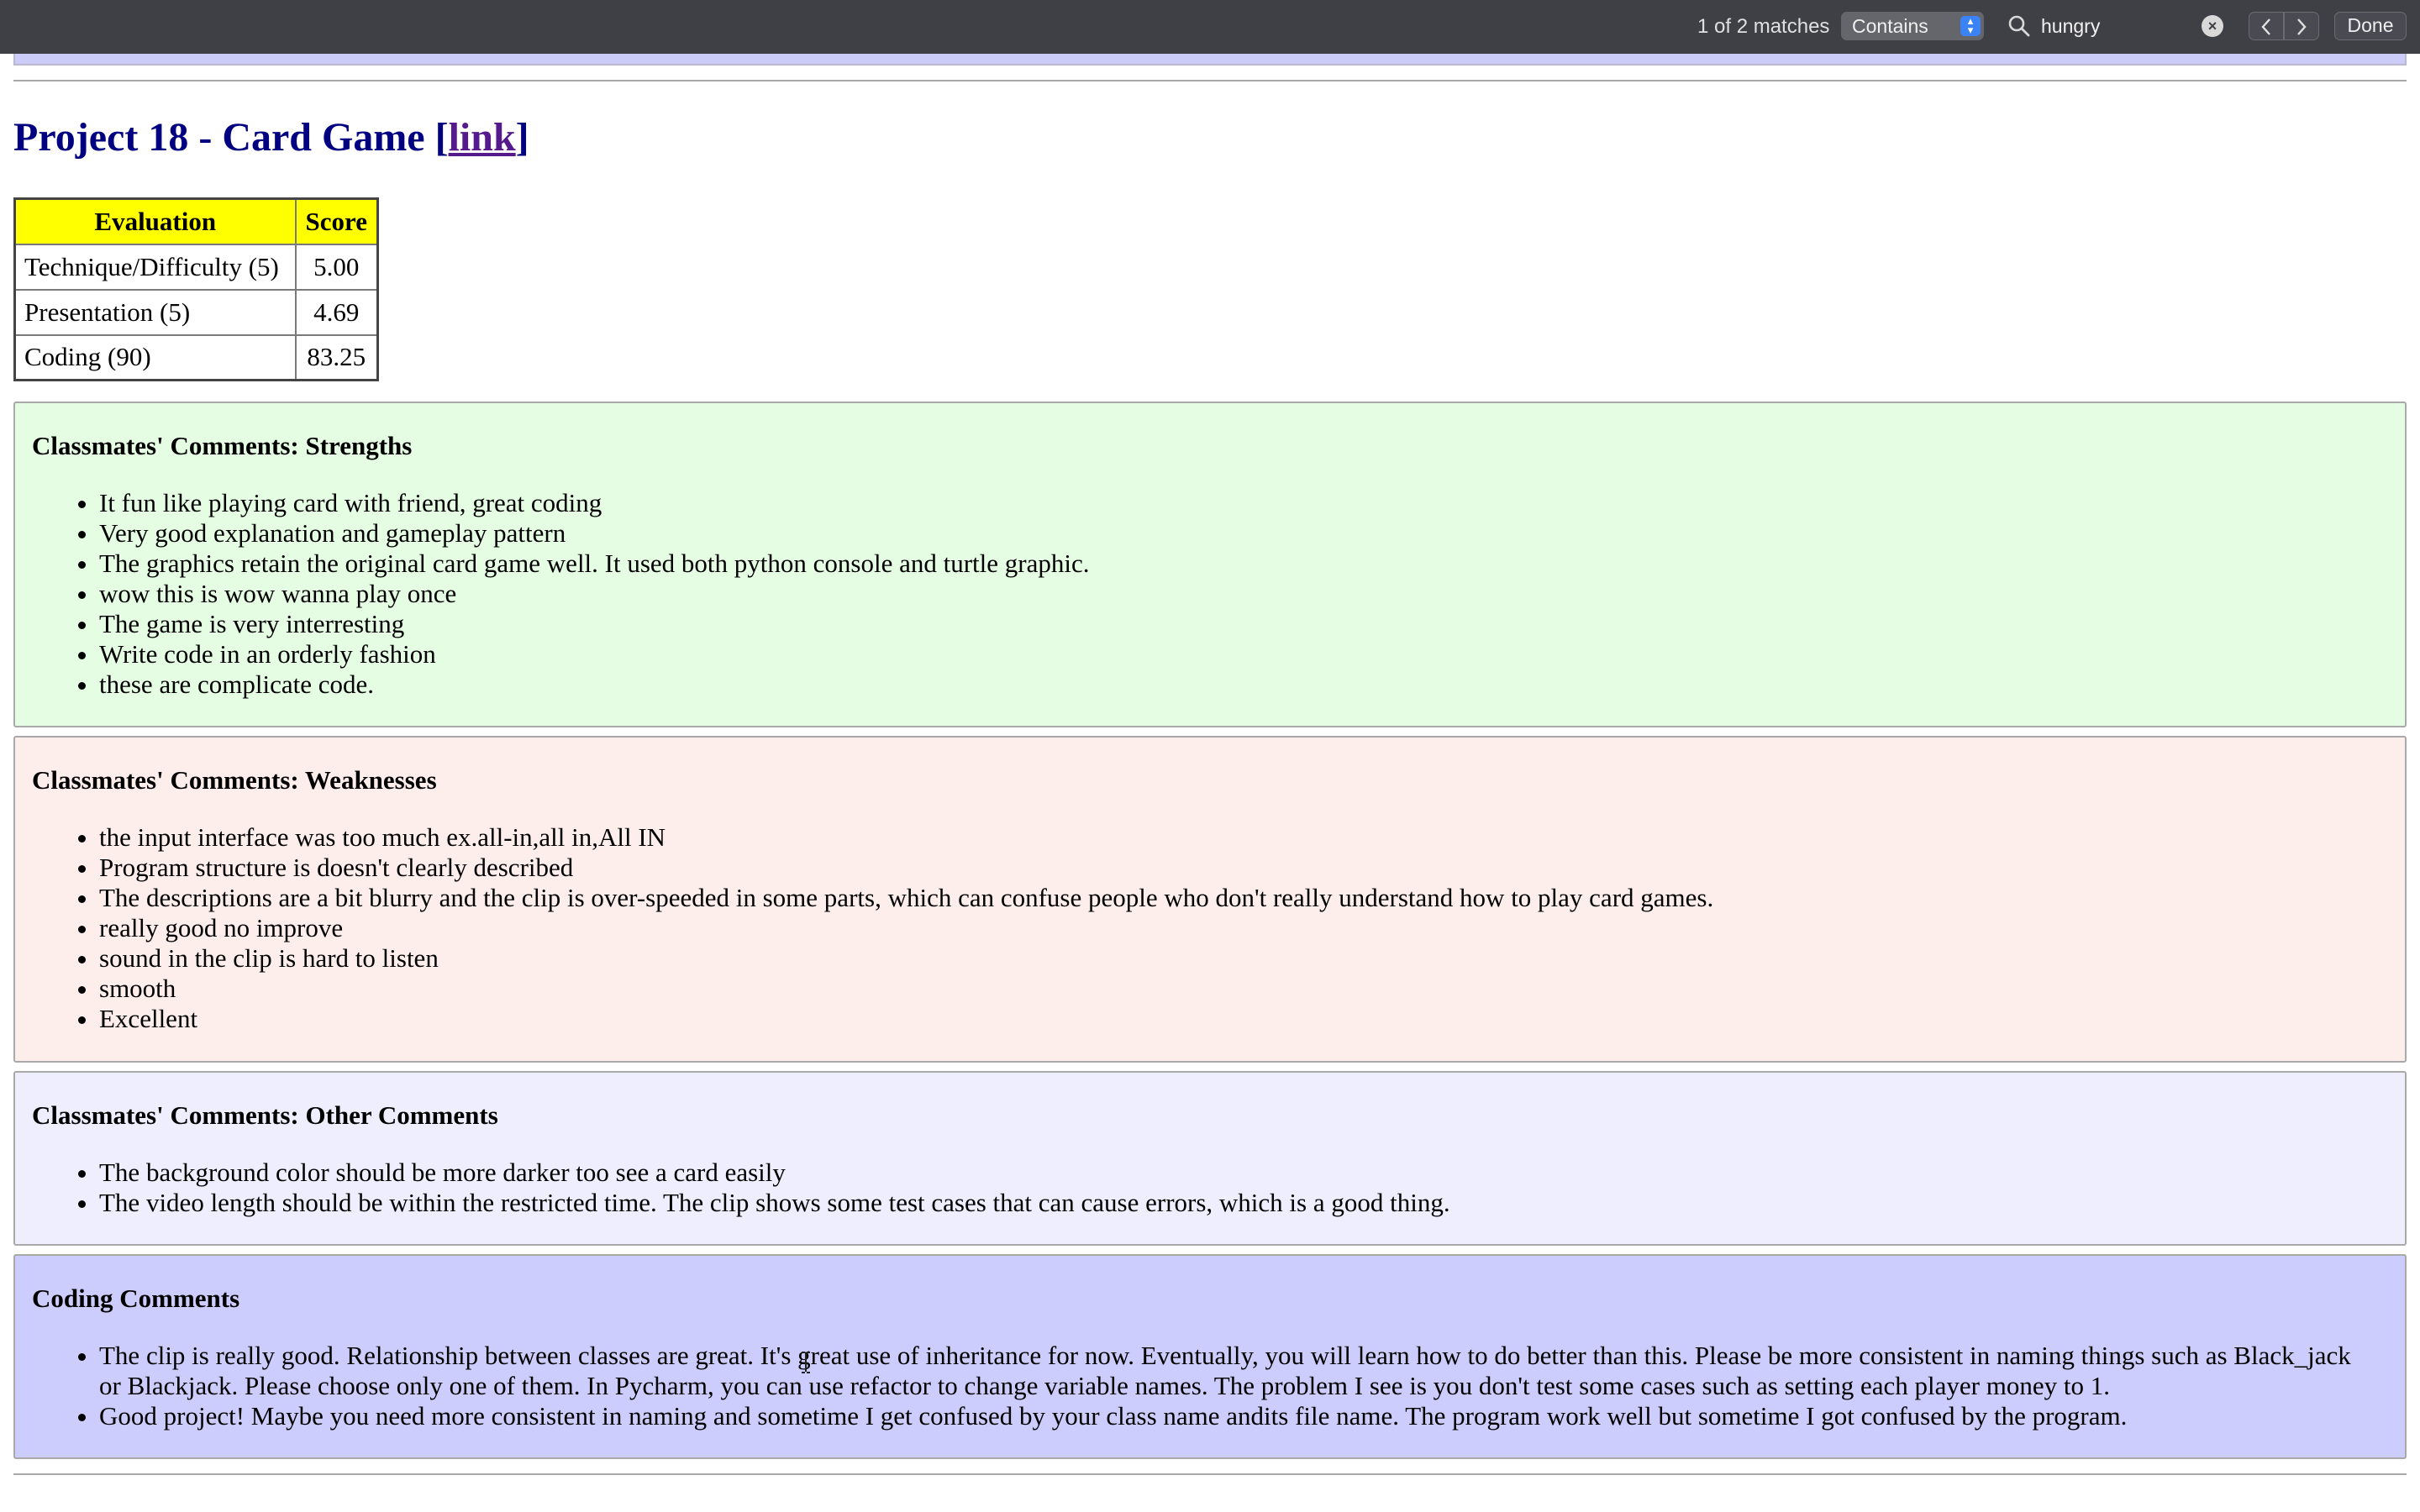 The height and width of the screenshot is (1512, 2420). What do you see at coordinates (337, 312) in the screenshot?
I see `evaluation-score: 4.69` at bounding box center [337, 312].